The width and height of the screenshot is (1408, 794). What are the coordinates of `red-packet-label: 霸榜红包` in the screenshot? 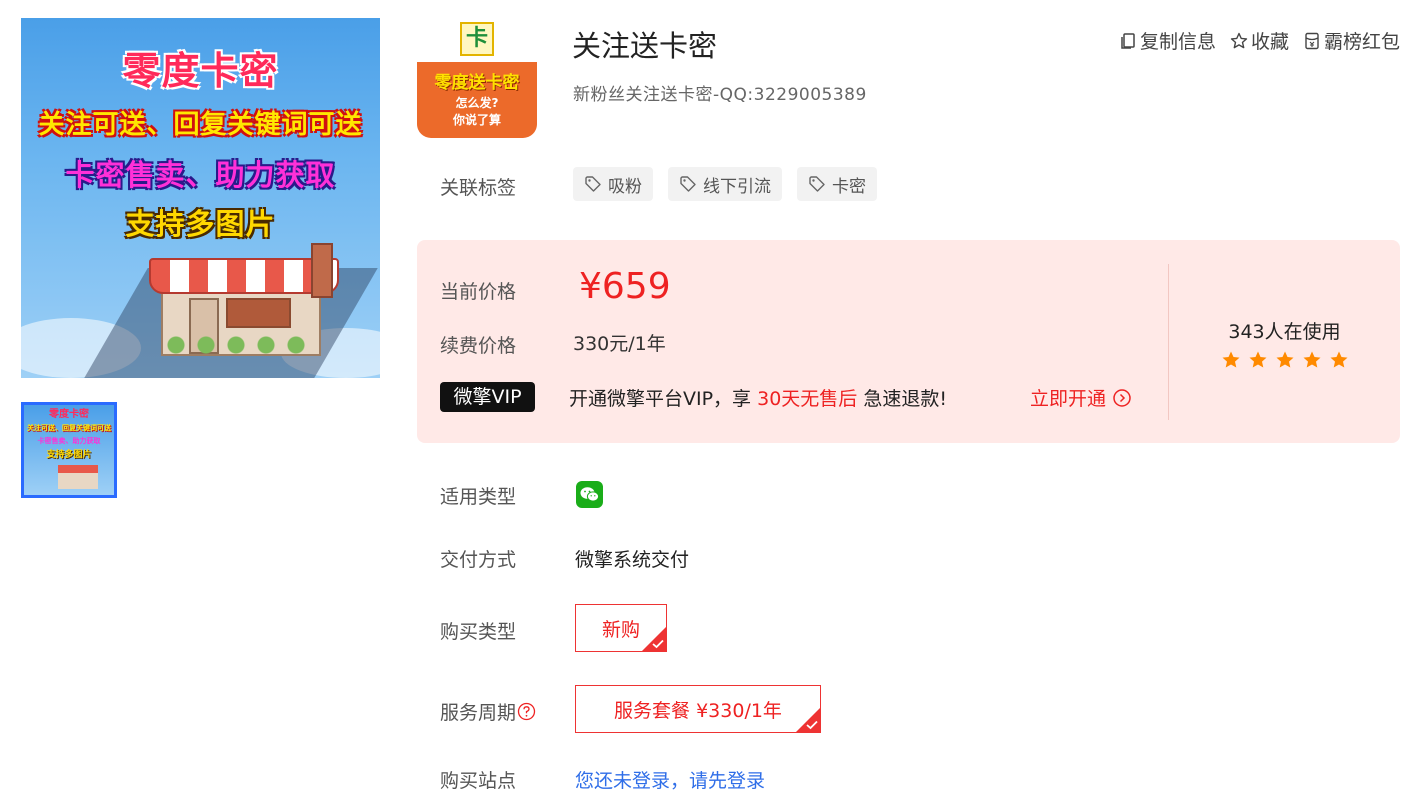 It's located at (1361, 42).